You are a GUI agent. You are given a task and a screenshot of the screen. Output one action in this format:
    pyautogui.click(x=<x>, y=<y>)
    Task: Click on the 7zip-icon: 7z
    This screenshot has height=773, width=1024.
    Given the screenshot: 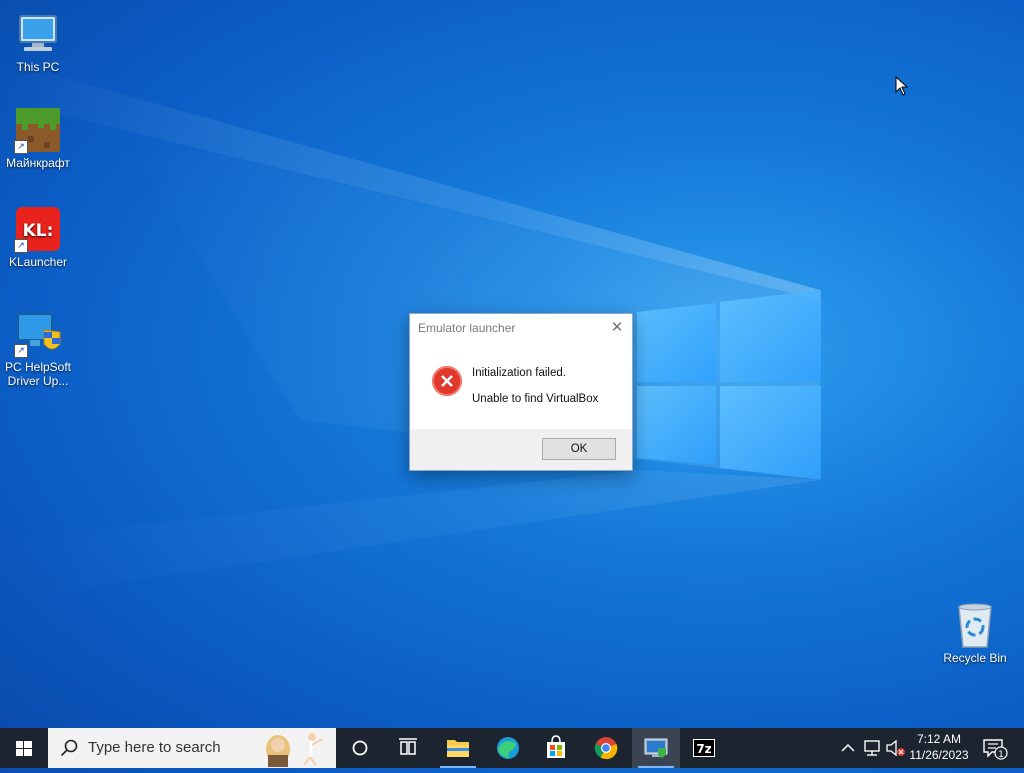 What is the action you would take?
    pyautogui.click(x=704, y=748)
    